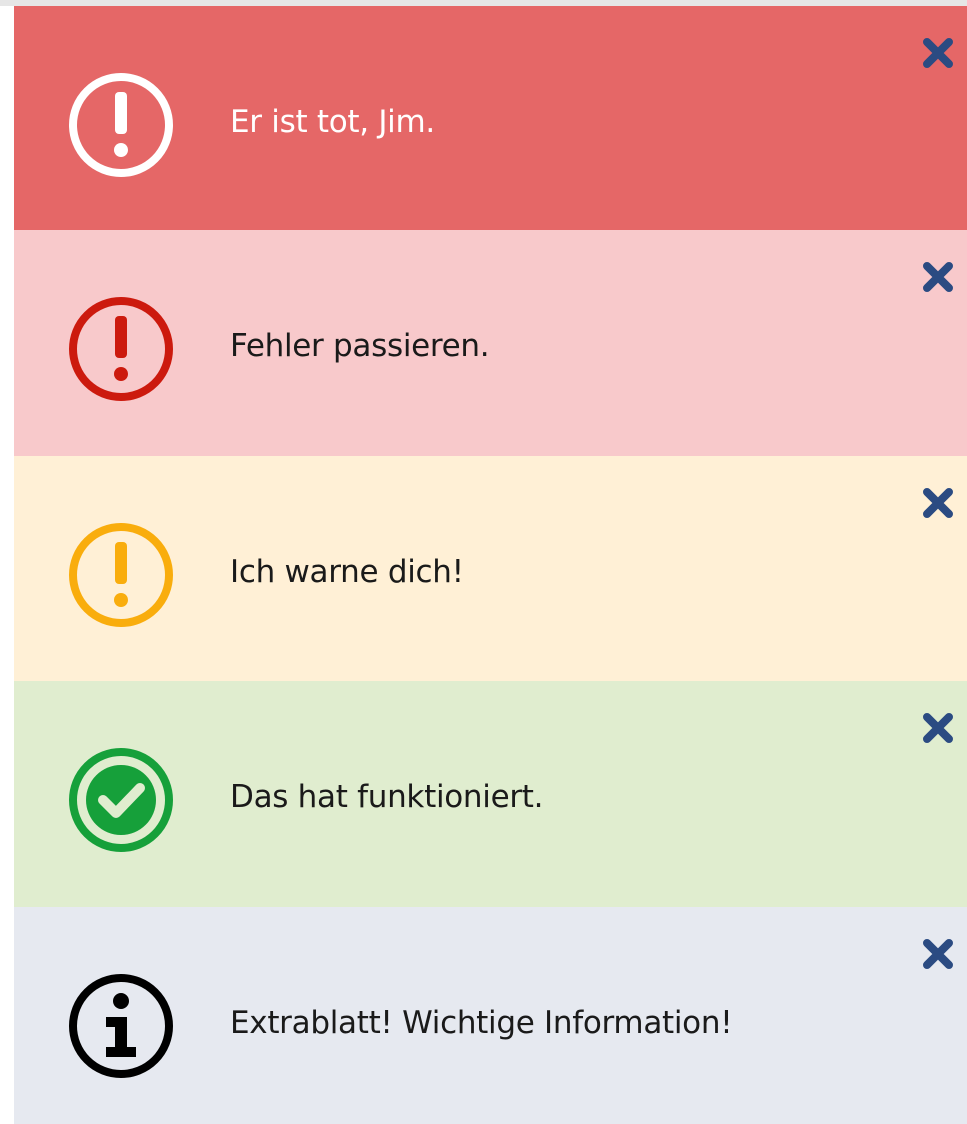 The image size is (967, 1124). I want to click on check-circle-icon, so click(121, 800).